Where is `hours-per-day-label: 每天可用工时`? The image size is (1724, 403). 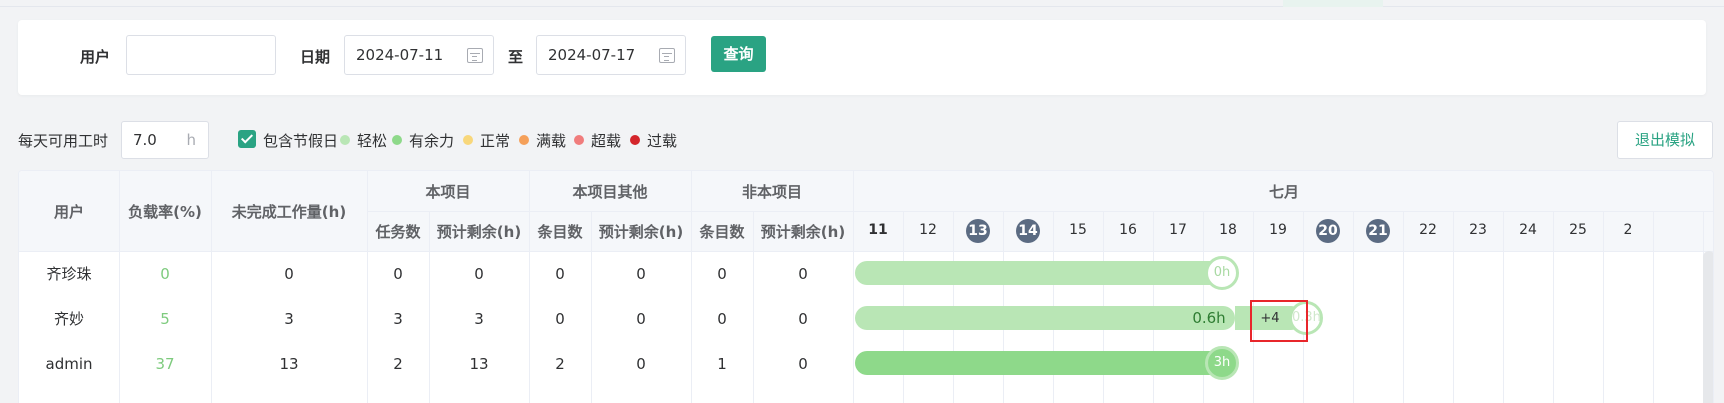 hours-per-day-label: 每天可用工时 is located at coordinates (63, 141).